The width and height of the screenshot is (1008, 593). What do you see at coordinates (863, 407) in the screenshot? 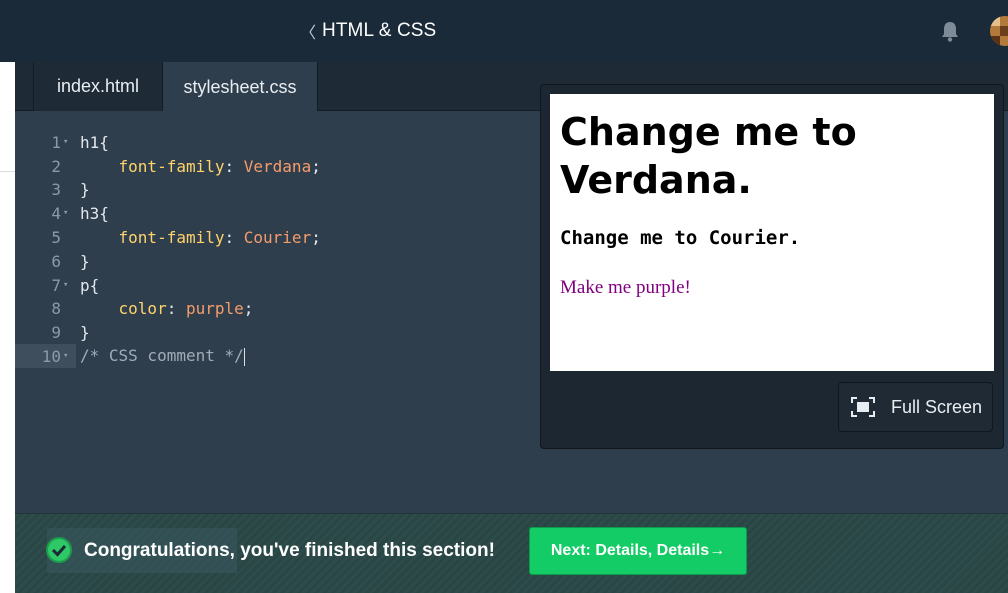
I see `fullscreen-icon` at bounding box center [863, 407].